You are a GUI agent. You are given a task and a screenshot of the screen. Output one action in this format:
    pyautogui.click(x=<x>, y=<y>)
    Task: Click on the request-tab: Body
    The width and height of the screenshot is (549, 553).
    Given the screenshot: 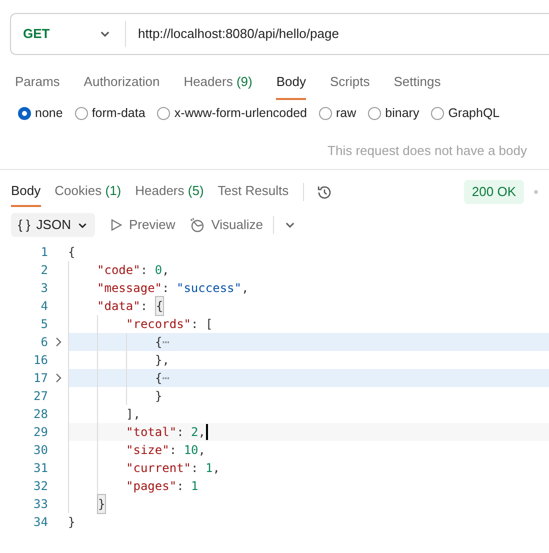 What is the action you would take?
    pyautogui.click(x=291, y=83)
    